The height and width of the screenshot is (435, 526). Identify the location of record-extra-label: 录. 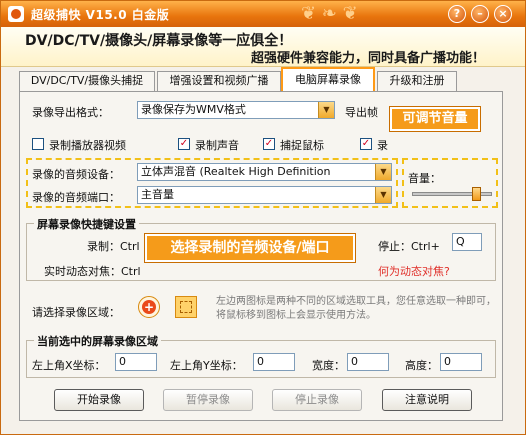
(382, 145).